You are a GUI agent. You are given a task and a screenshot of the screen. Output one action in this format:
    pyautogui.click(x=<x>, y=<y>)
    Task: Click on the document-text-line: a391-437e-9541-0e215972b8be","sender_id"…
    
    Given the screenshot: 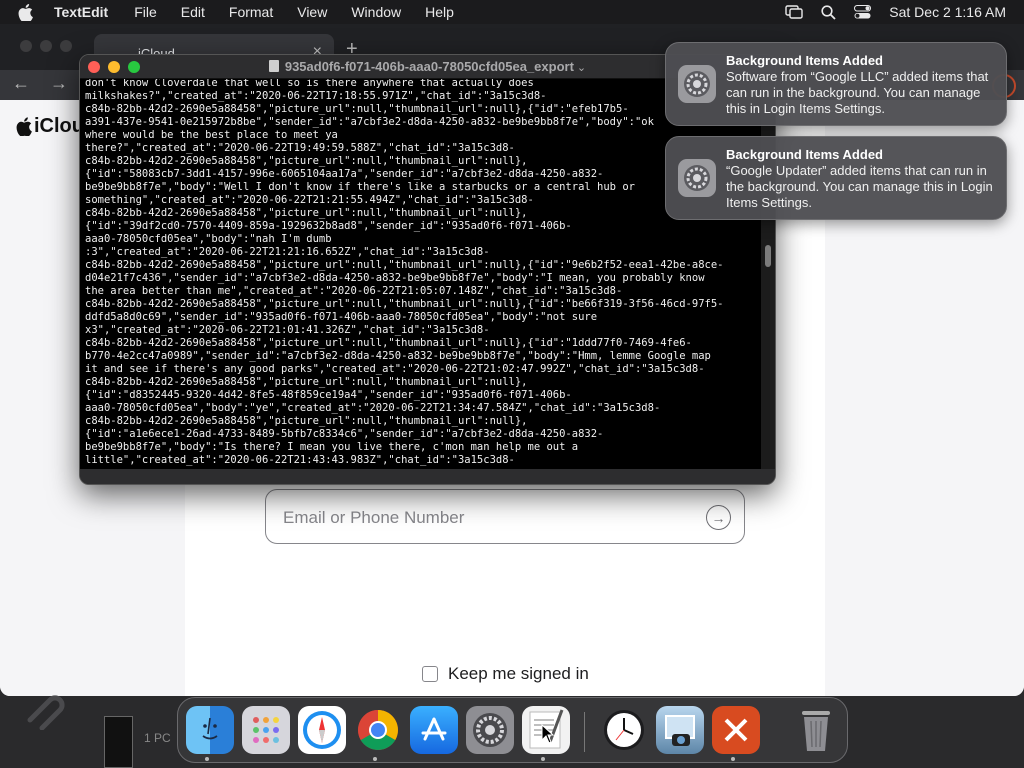 What is the action you would take?
    pyautogui.click(x=369, y=122)
    